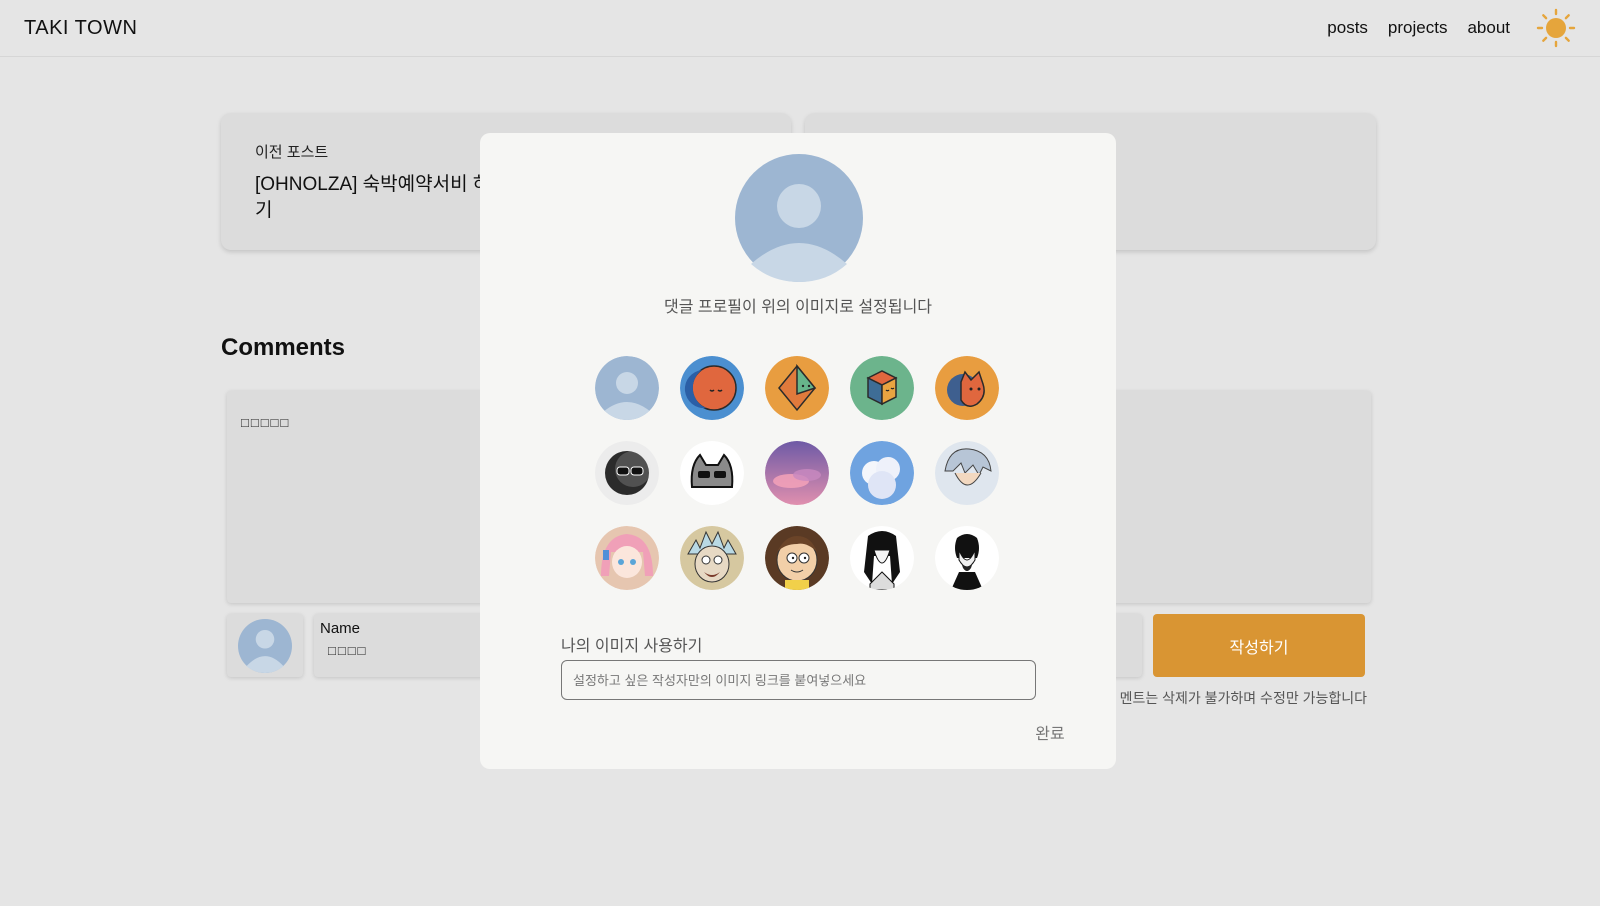  I want to click on anime-pink-hair-avatar, so click(627, 558).